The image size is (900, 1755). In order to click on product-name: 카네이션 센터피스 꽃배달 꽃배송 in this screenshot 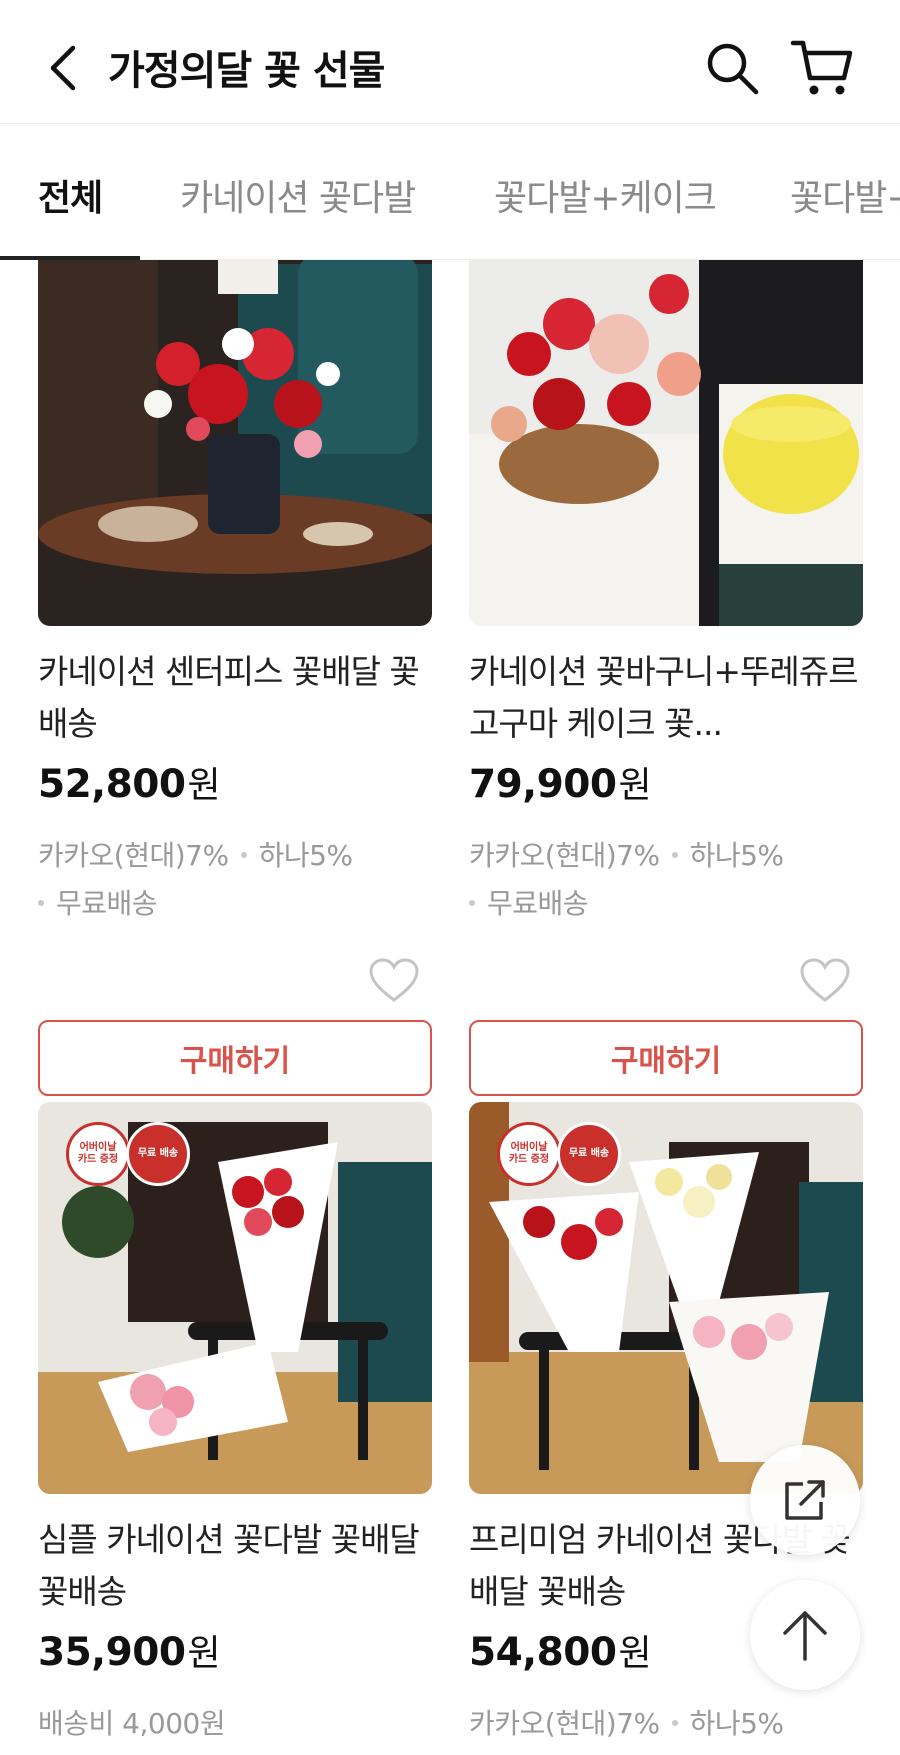, I will do `click(238, 698)`.